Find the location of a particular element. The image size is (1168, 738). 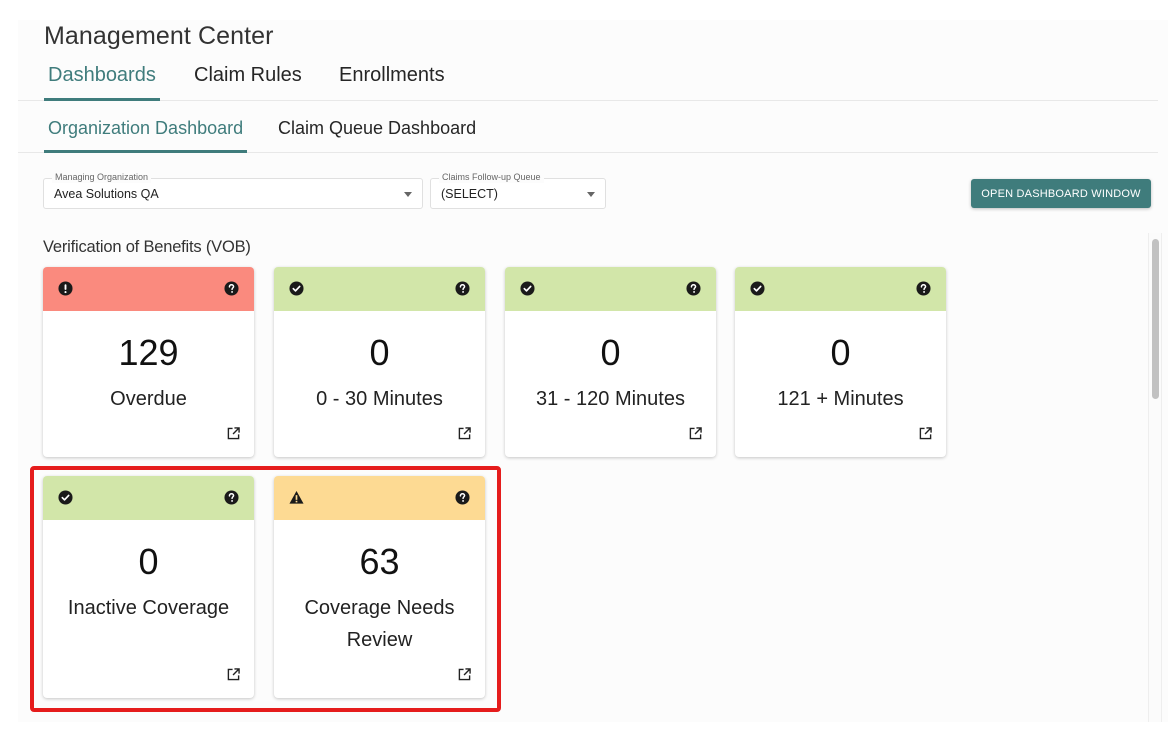

vob-card-31-120-minutes: 0 31 - 120 Minutes is located at coordinates (610, 362).